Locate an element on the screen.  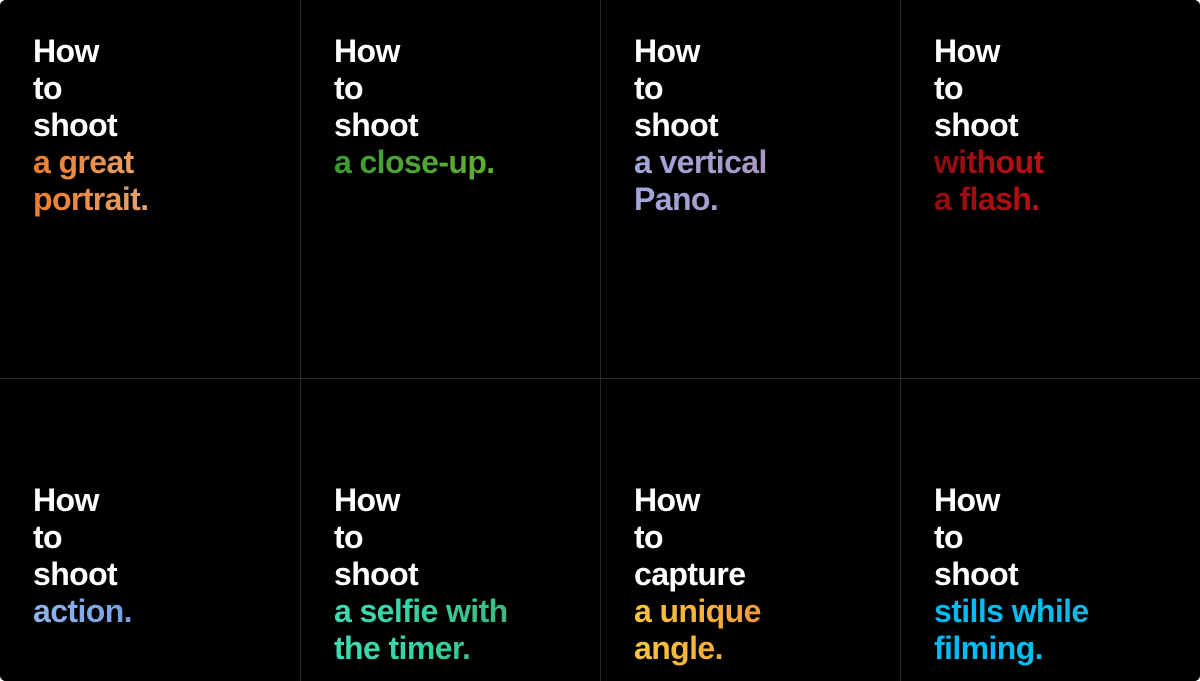
tip-accent-block: without a flash. is located at coordinates (1063, 181).